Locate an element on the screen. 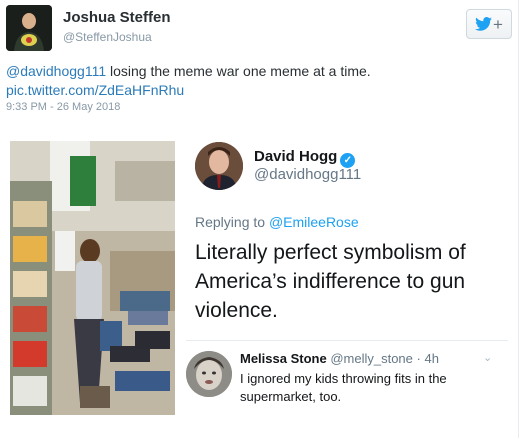  divider is located at coordinates (347, 340).